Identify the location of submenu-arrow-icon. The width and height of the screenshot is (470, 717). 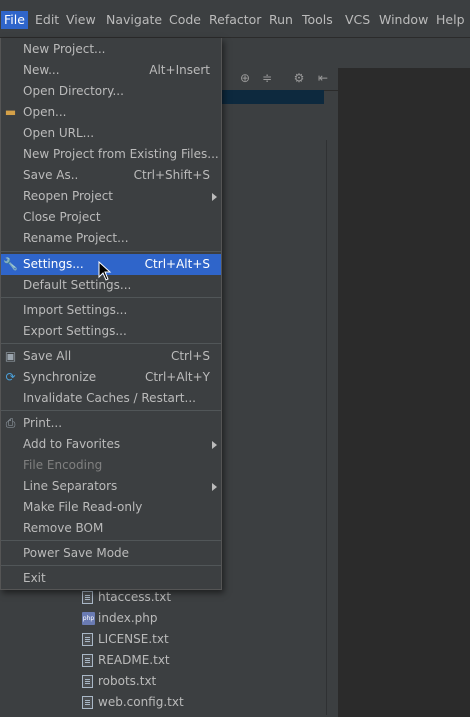
(214, 487).